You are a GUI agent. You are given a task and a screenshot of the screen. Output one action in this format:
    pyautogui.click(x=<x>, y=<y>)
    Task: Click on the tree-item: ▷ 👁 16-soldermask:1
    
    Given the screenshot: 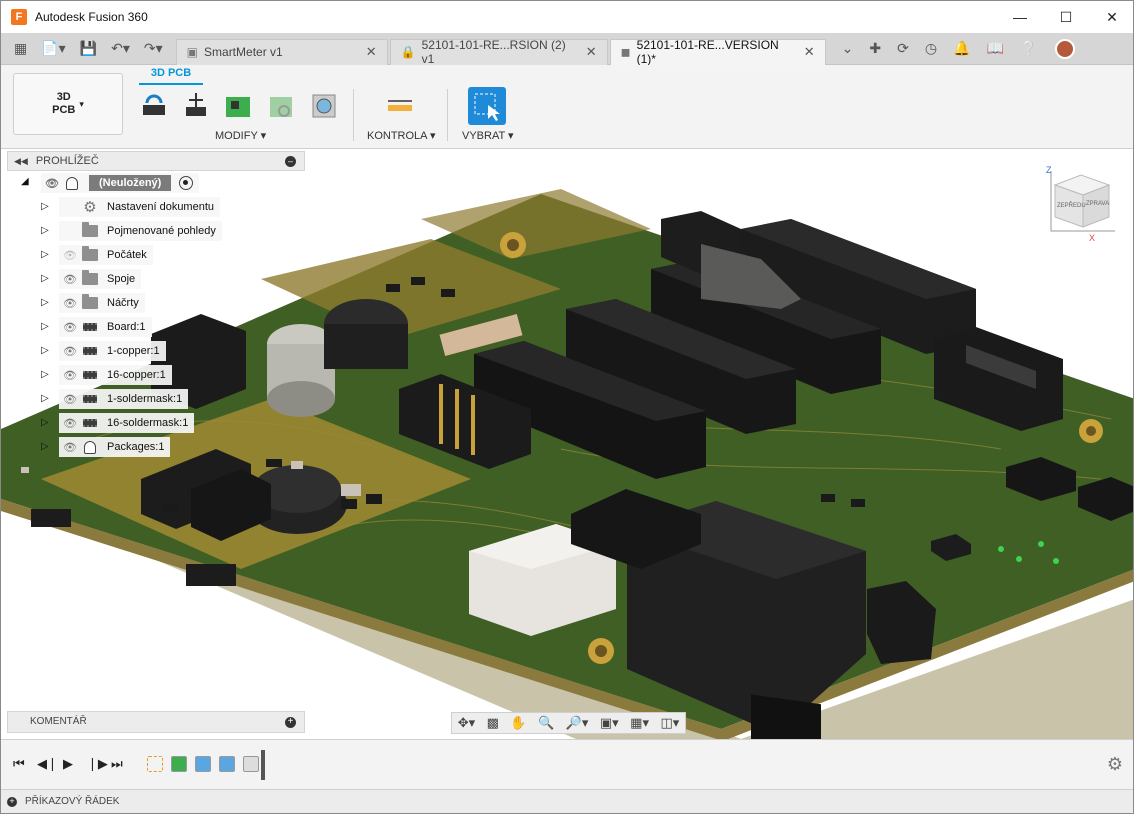 What is the action you would take?
    pyautogui.click(x=156, y=423)
    